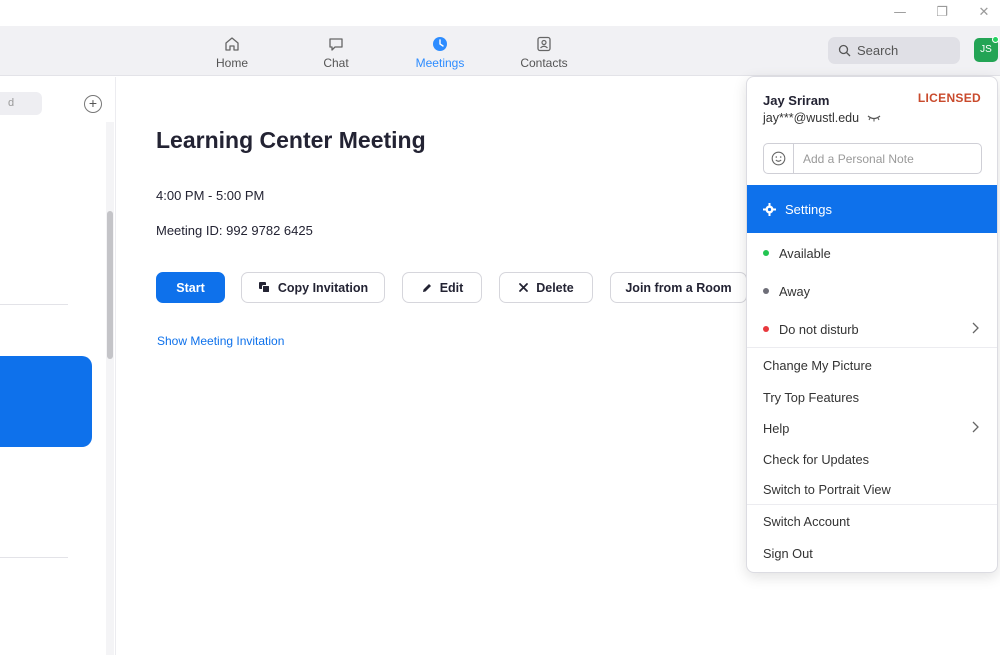 The image size is (1000, 655). I want to click on user-email: jay***@wustl.edu, so click(822, 118).